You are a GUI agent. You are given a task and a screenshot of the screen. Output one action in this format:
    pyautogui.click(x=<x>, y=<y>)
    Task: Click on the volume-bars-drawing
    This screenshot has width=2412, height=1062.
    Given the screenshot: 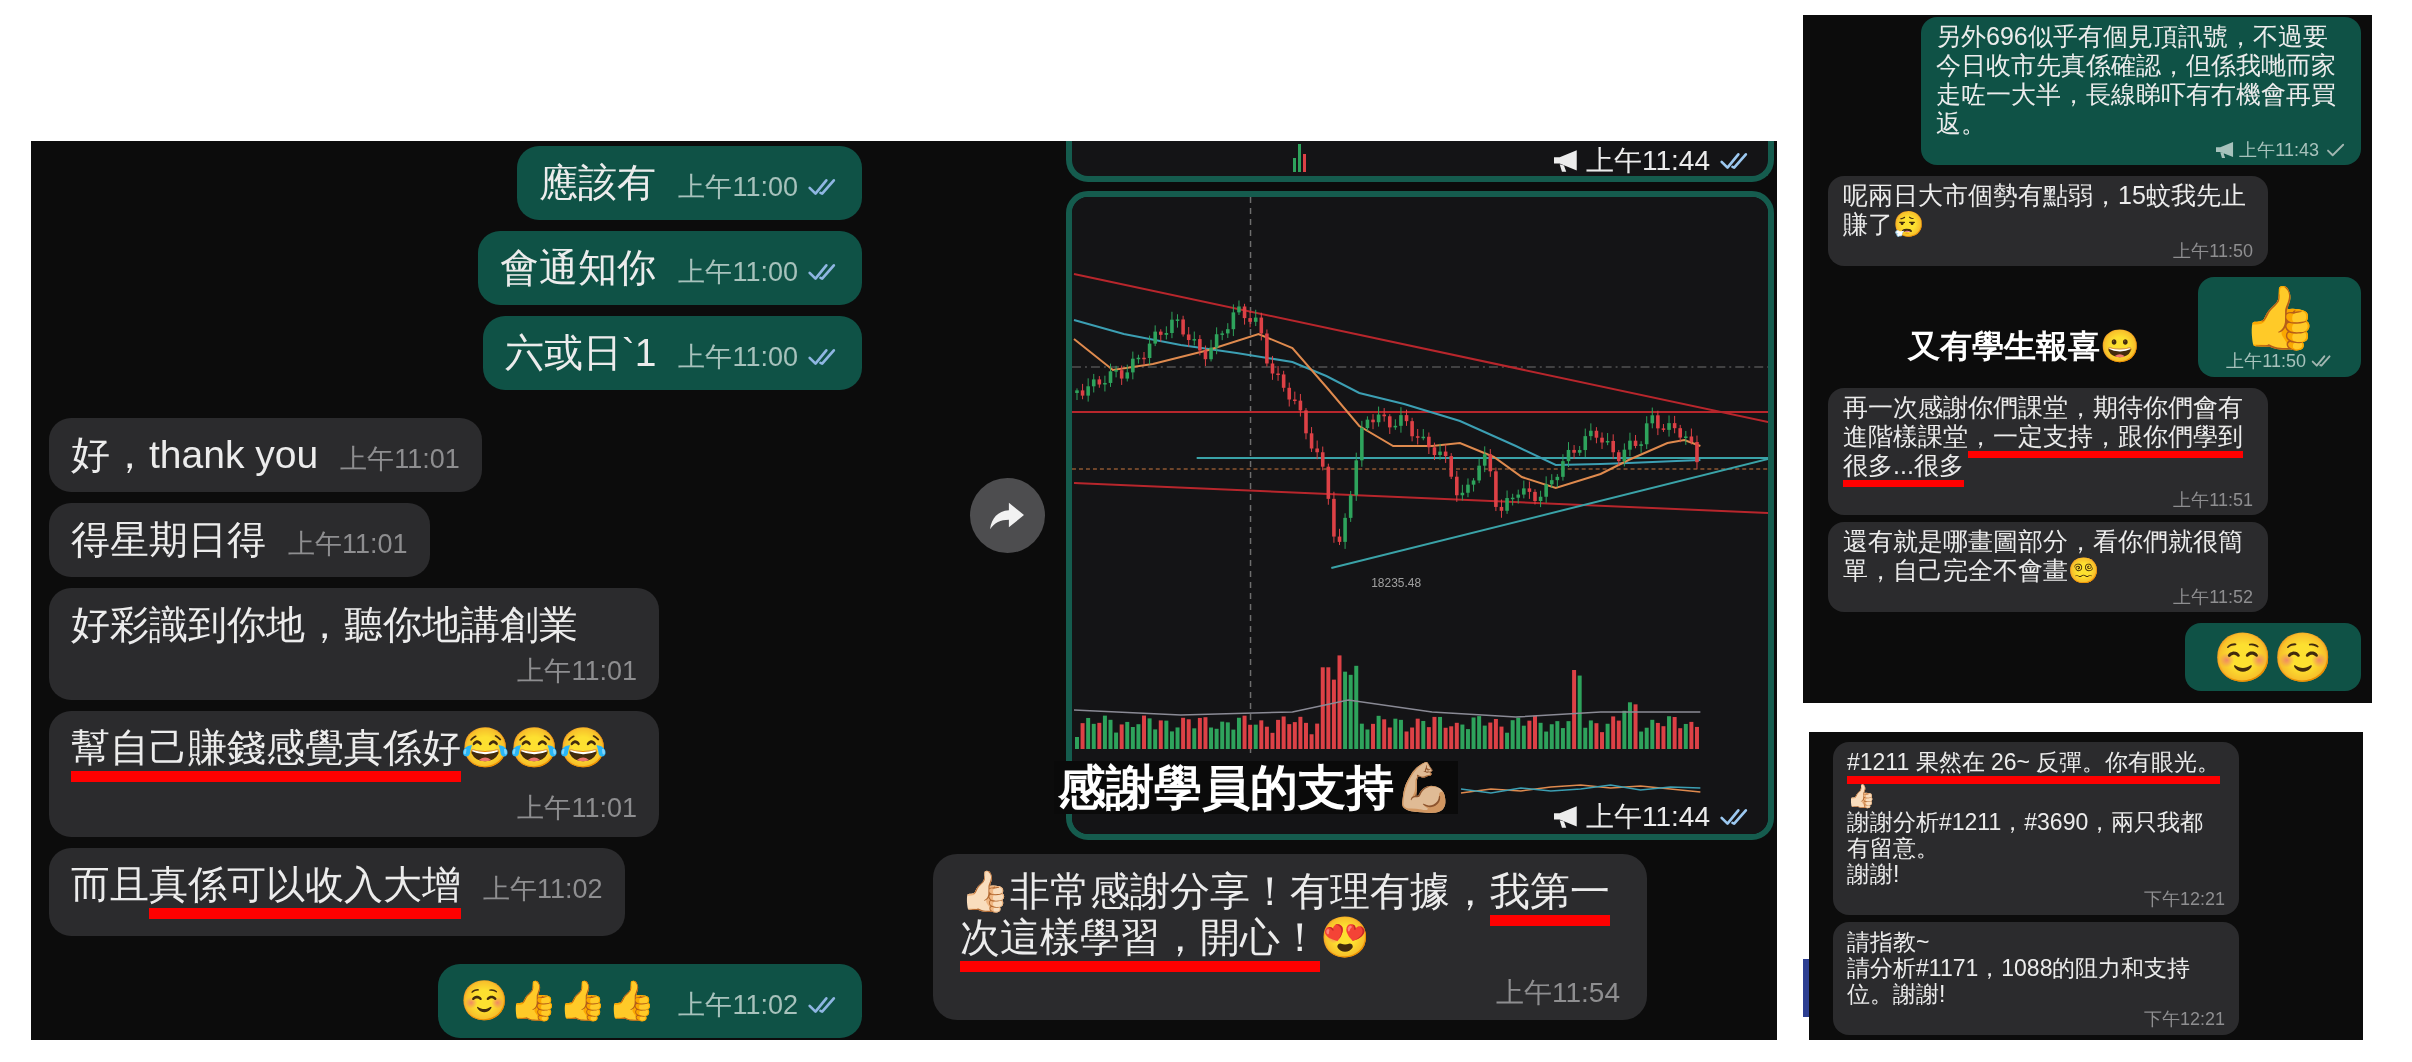 What is the action you would take?
    pyautogui.click(x=1300, y=158)
    